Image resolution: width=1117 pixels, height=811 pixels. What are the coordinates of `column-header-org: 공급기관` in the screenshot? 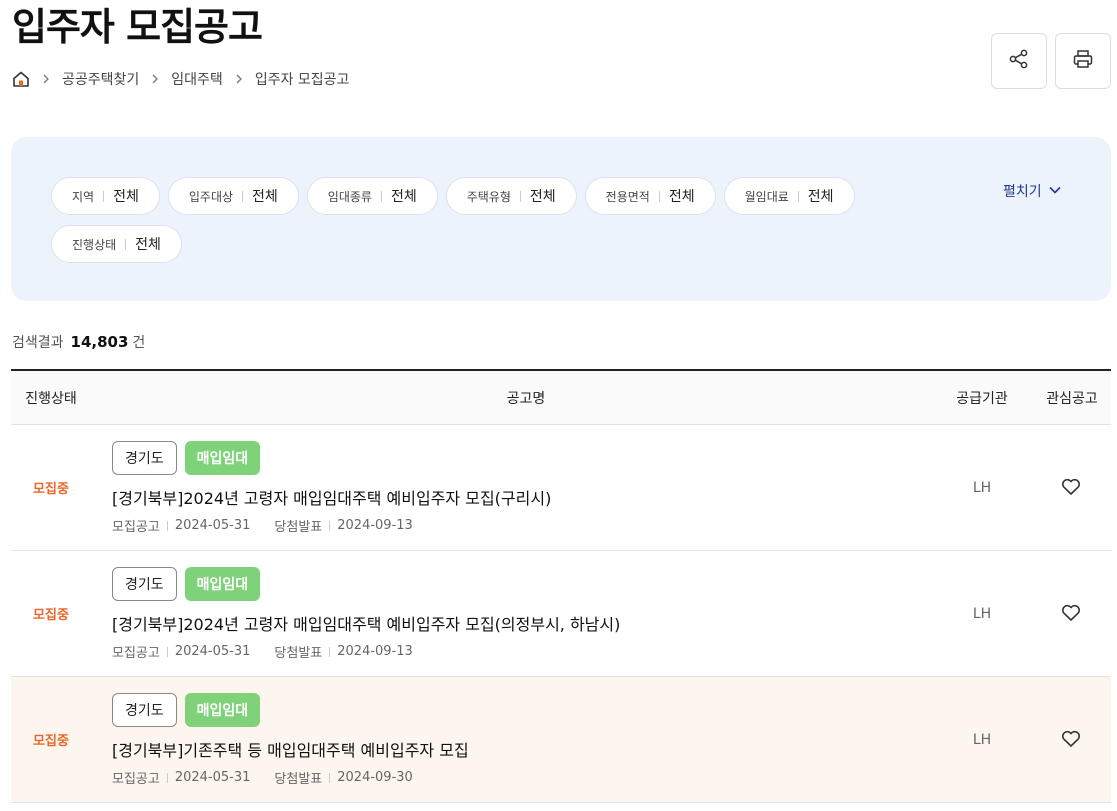 It's located at (982, 399).